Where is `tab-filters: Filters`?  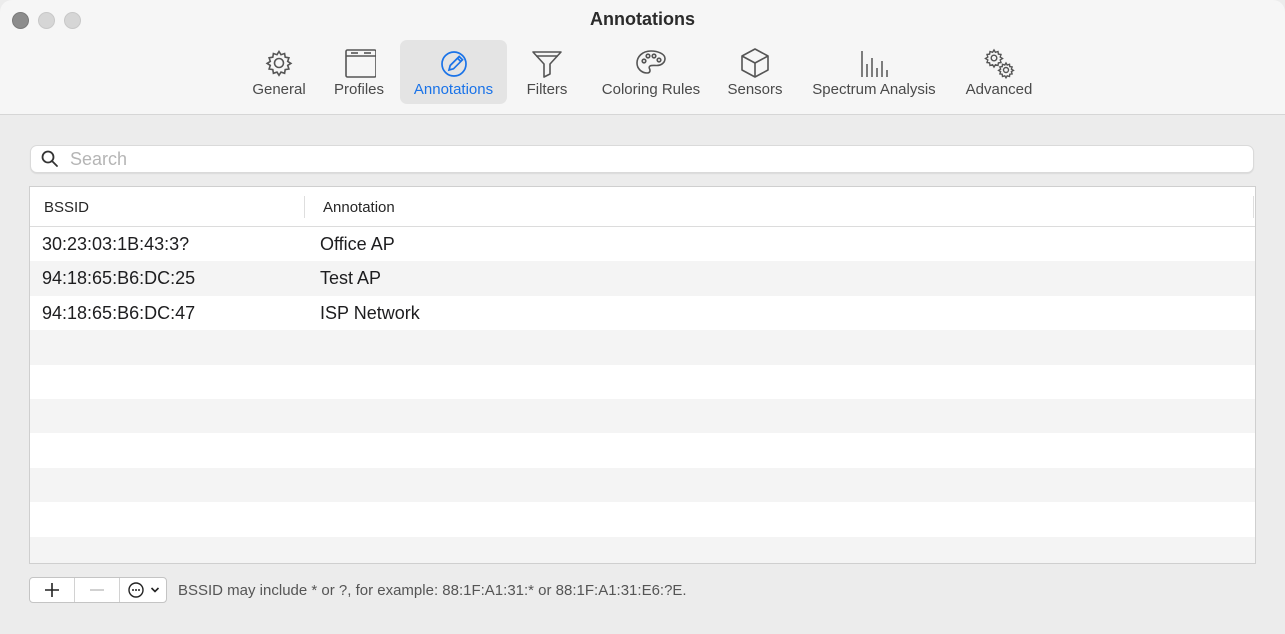 tab-filters: Filters is located at coordinates (547, 72).